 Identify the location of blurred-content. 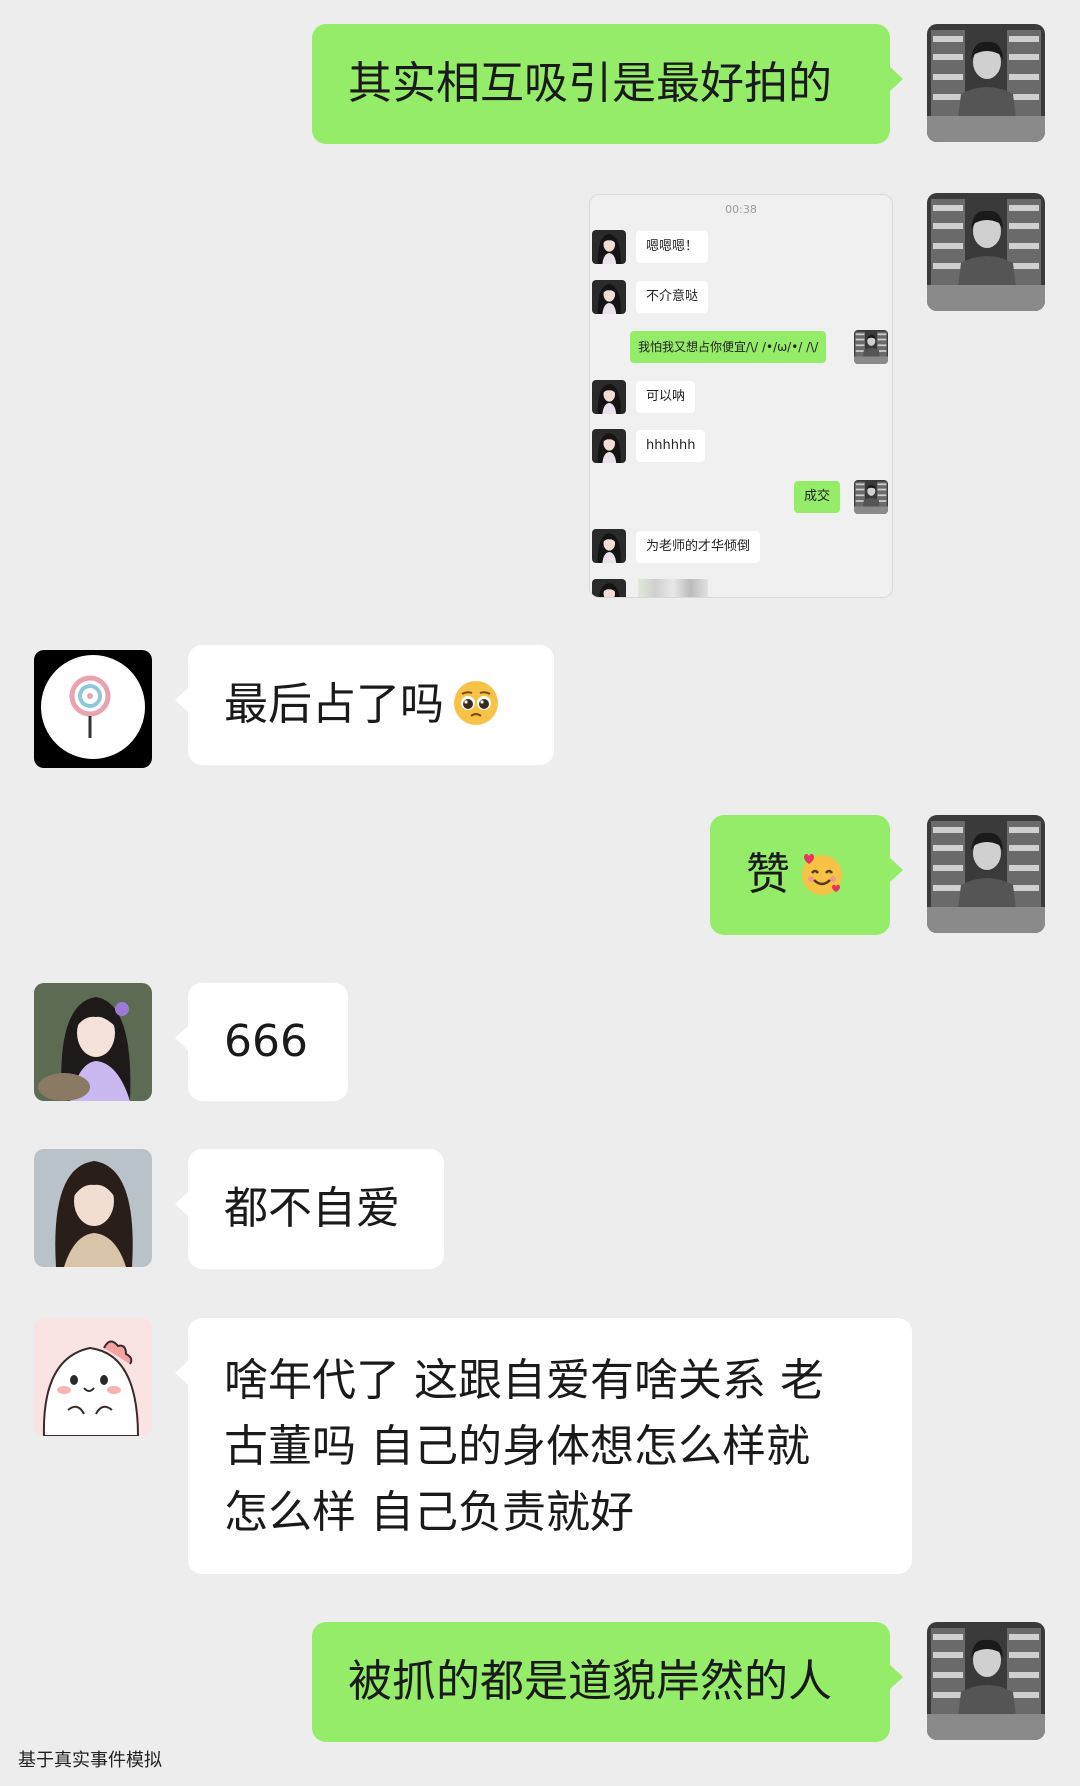
(673, 588).